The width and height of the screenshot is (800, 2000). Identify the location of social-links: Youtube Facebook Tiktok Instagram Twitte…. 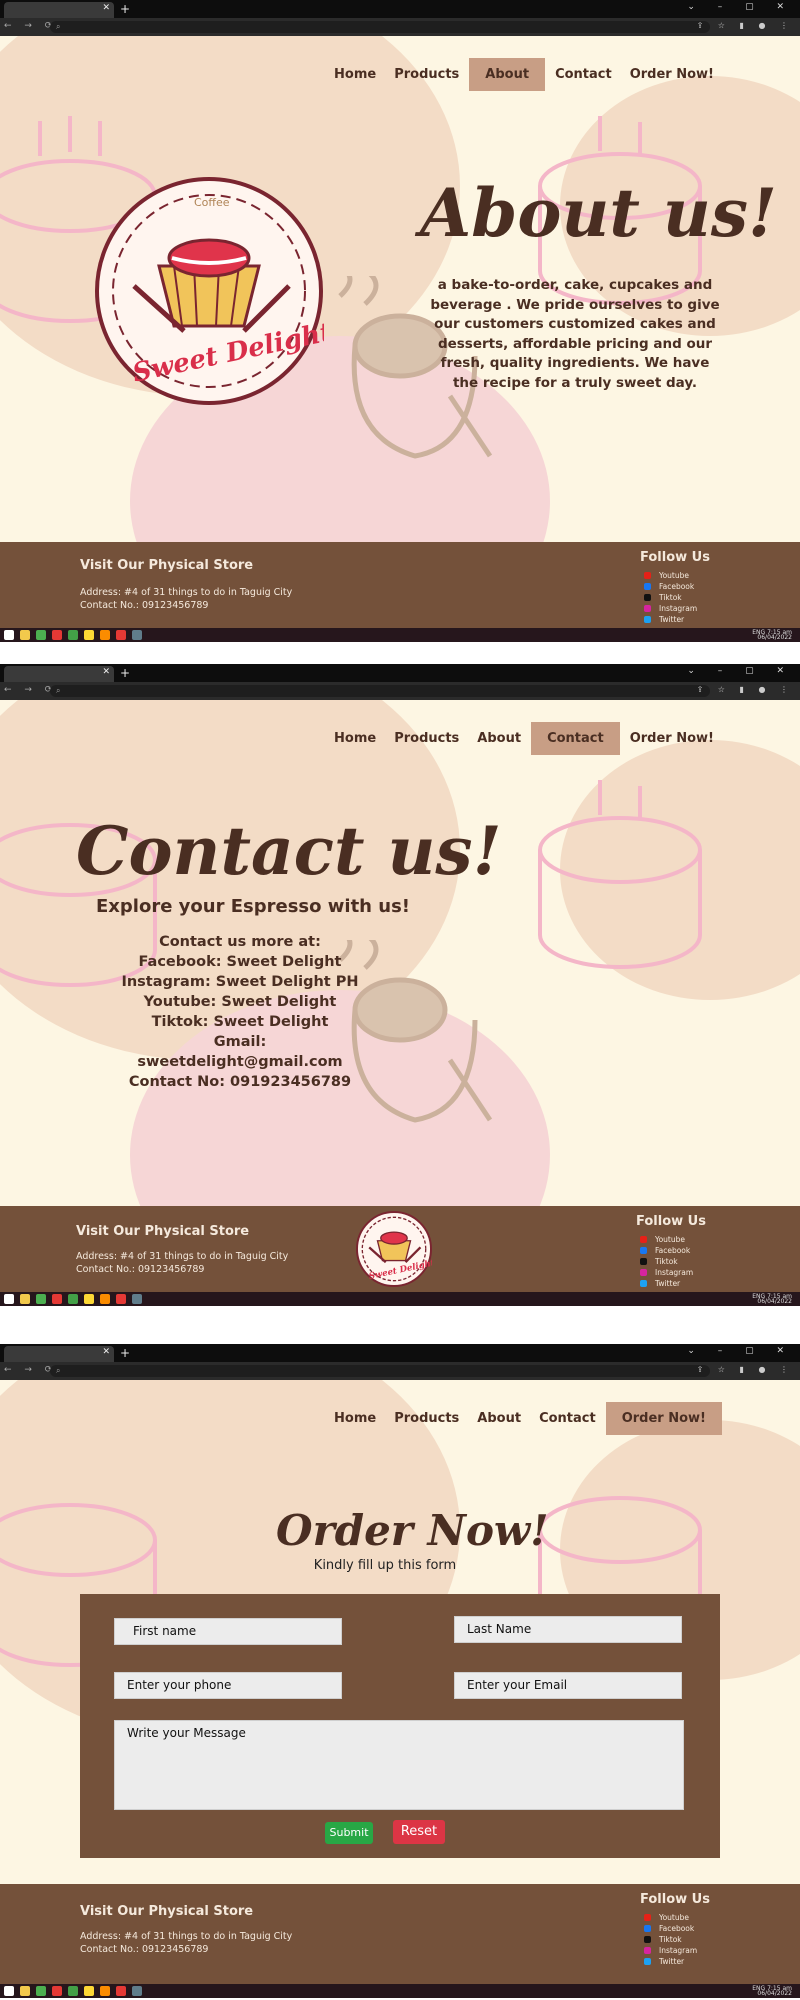
(666, 1261).